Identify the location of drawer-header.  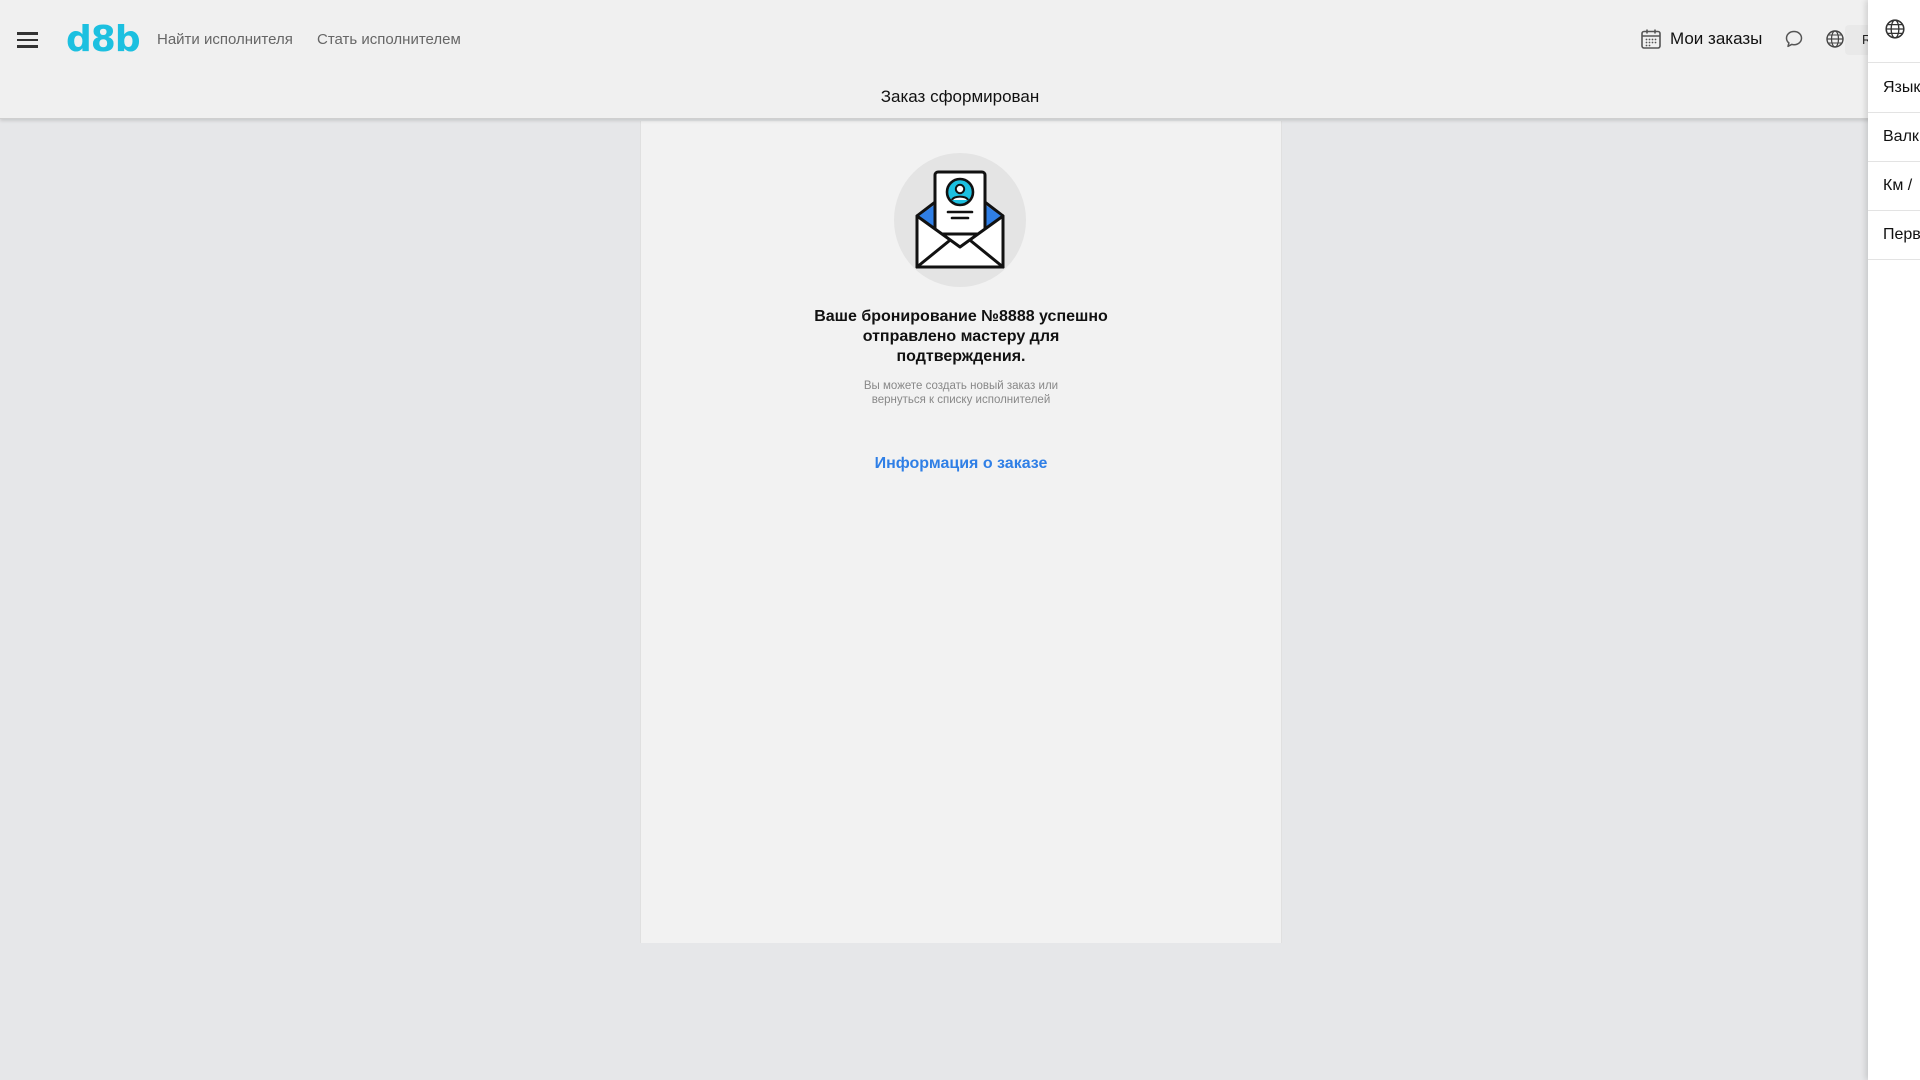
(1894, 31).